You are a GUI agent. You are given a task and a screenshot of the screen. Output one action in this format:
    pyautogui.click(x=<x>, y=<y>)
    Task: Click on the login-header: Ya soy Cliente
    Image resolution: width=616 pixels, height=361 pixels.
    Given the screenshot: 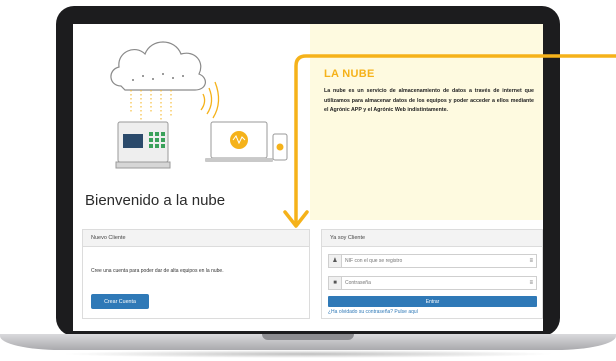 What is the action you would take?
    pyautogui.click(x=432, y=238)
    